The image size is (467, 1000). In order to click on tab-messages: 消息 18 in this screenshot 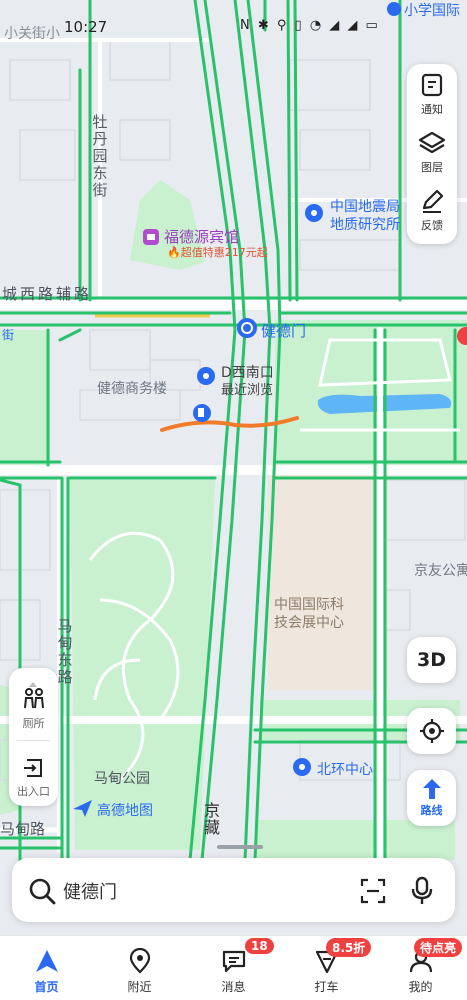, I will do `click(233, 968)`.